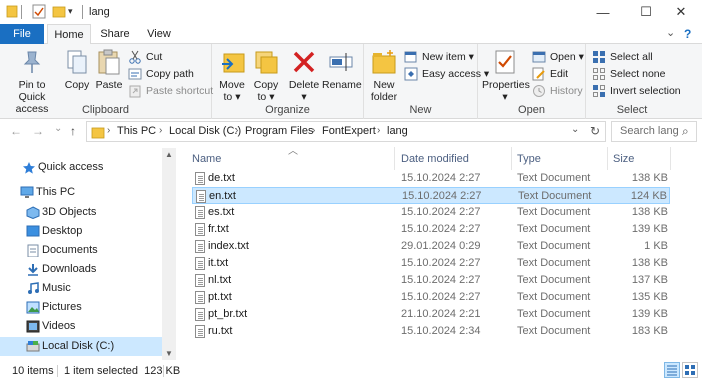 Image resolution: width=702 pixels, height=381 pixels. Describe the element at coordinates (431, 331) in the screenshot. I see `file-row: ru.txt 15.10.2024 2:34 Text Document 183 KB` at that location.